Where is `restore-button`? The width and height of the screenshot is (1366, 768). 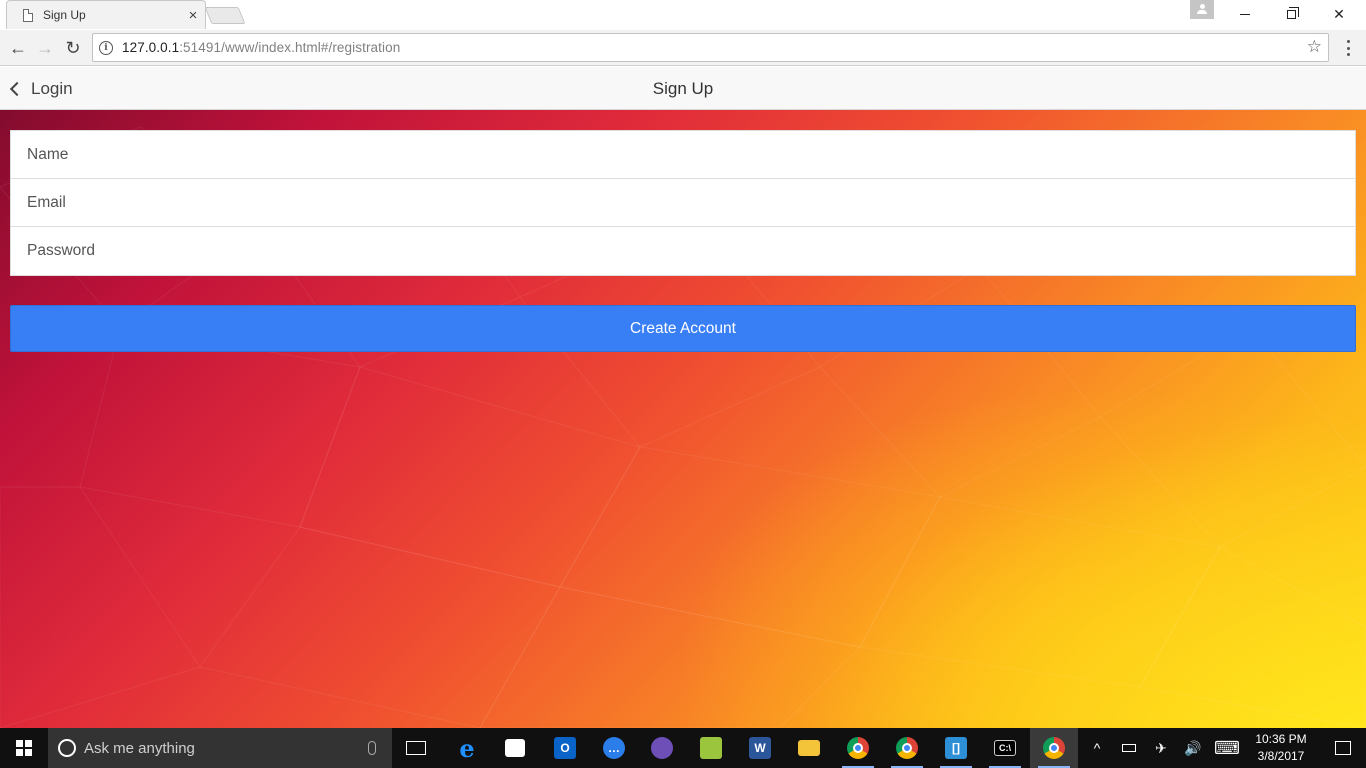
restore-button is located at coordinates (1291, 14).